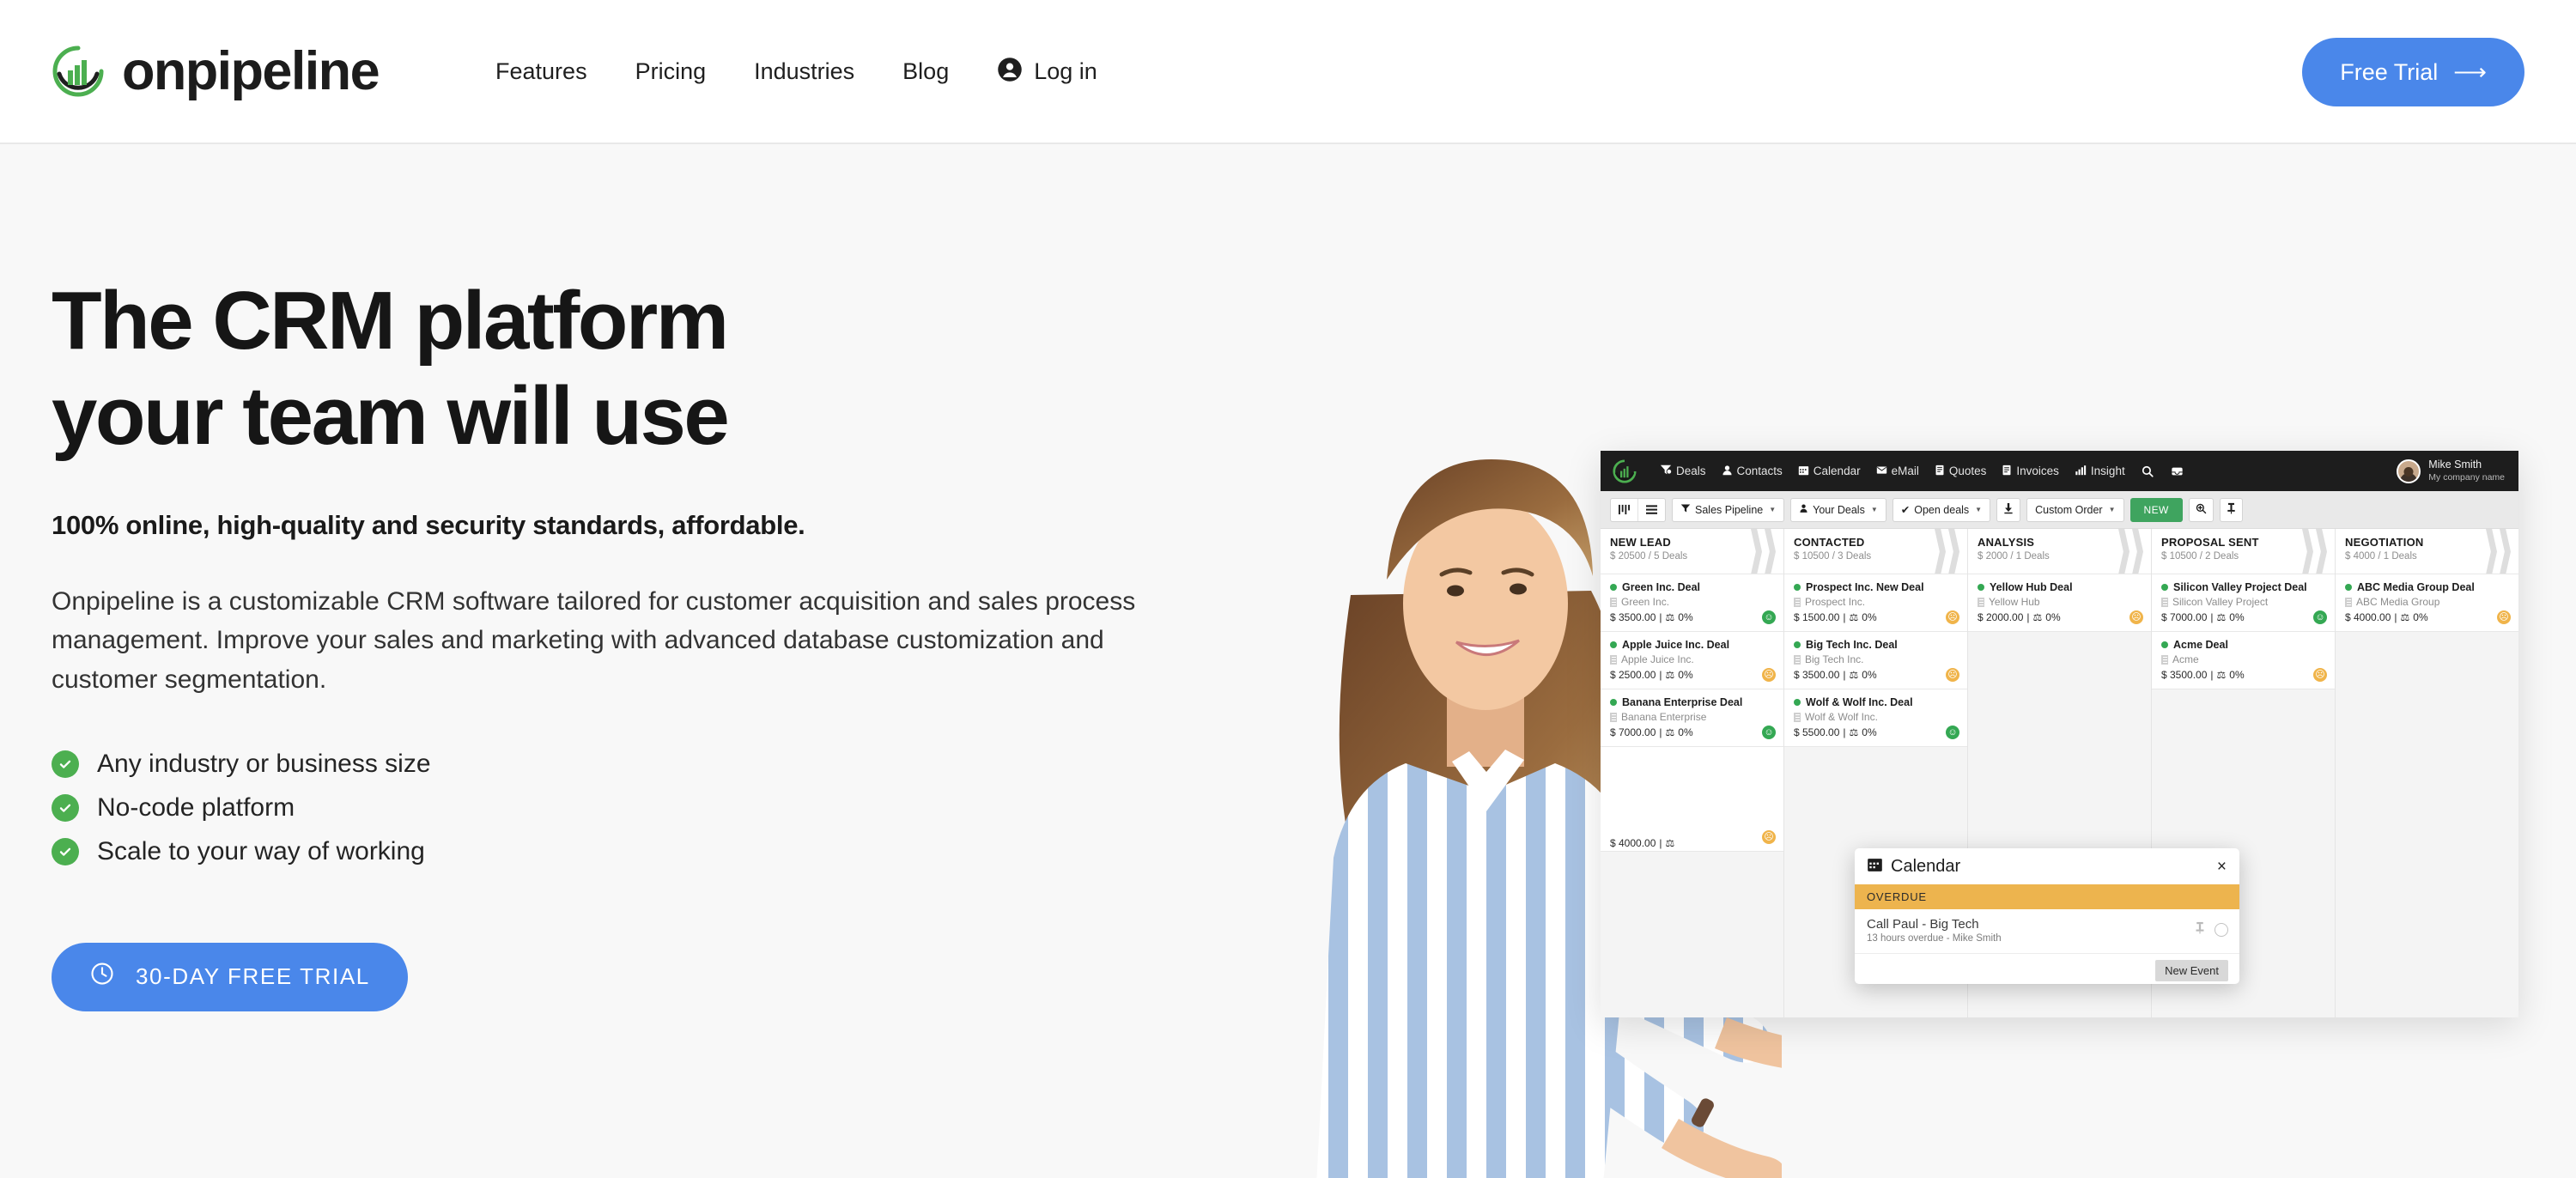 The image size is (2576, 1178). Describe the element at coordinates (925, 71) in the screenshot. I see `nav-item-blog: Blog` at that location.